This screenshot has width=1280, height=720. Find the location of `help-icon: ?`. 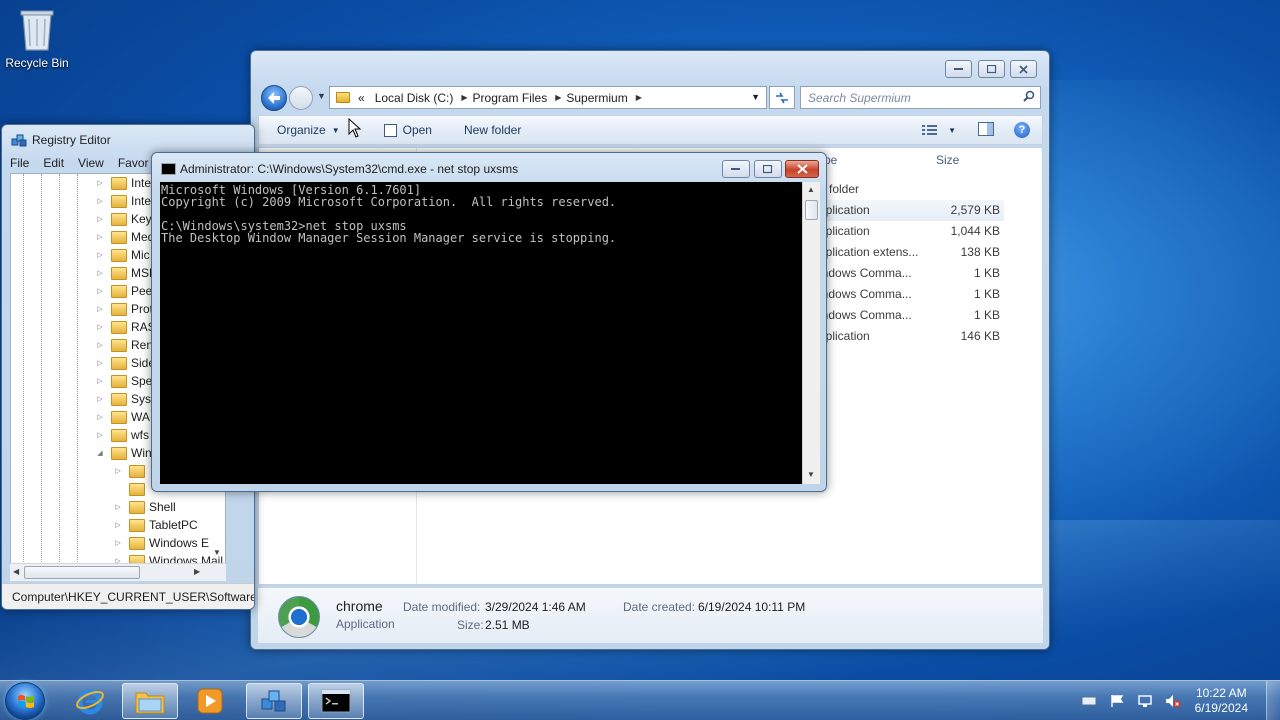

help-icon: ? is located at coordinates (1022, 130).